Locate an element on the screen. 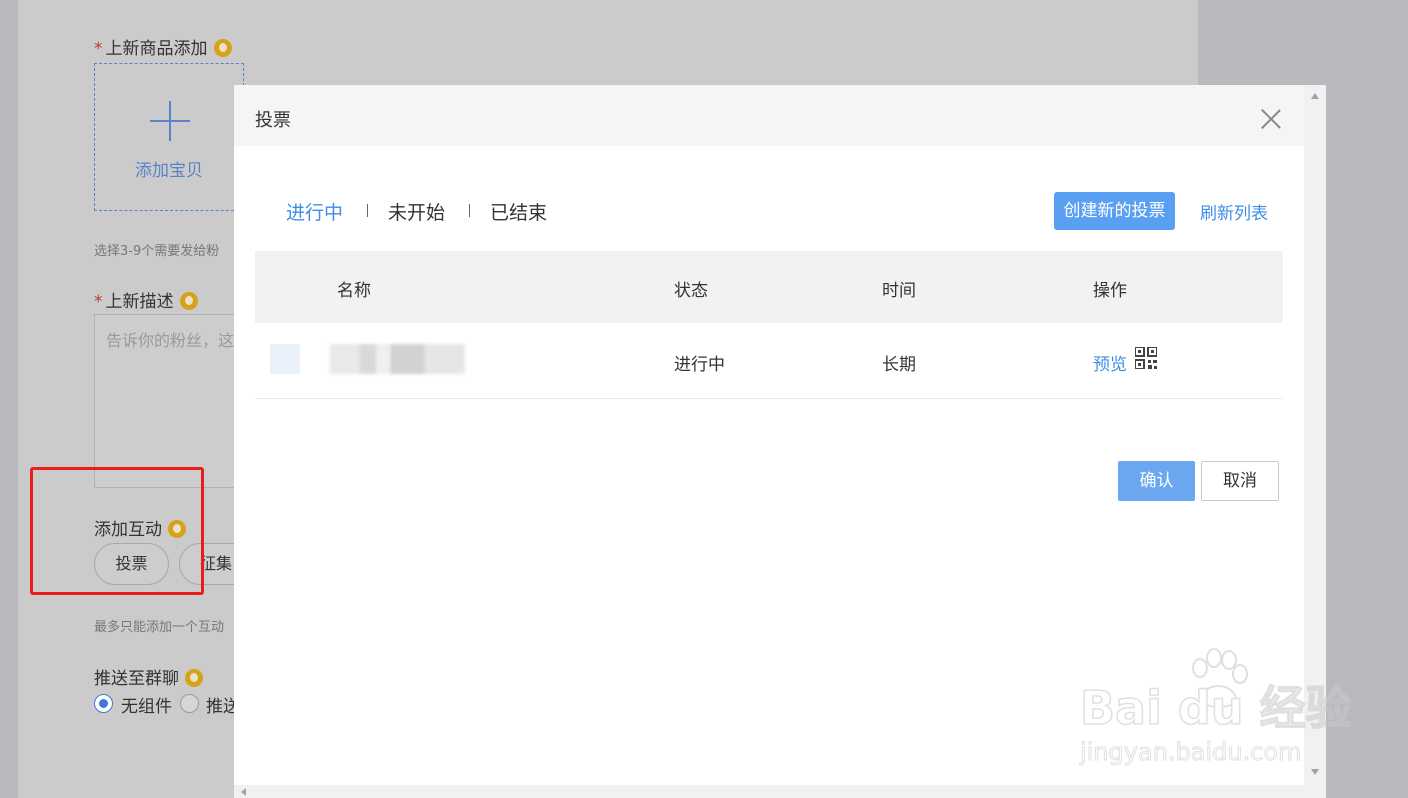  highlight-annotation-box is located at coordinates (117, 531).